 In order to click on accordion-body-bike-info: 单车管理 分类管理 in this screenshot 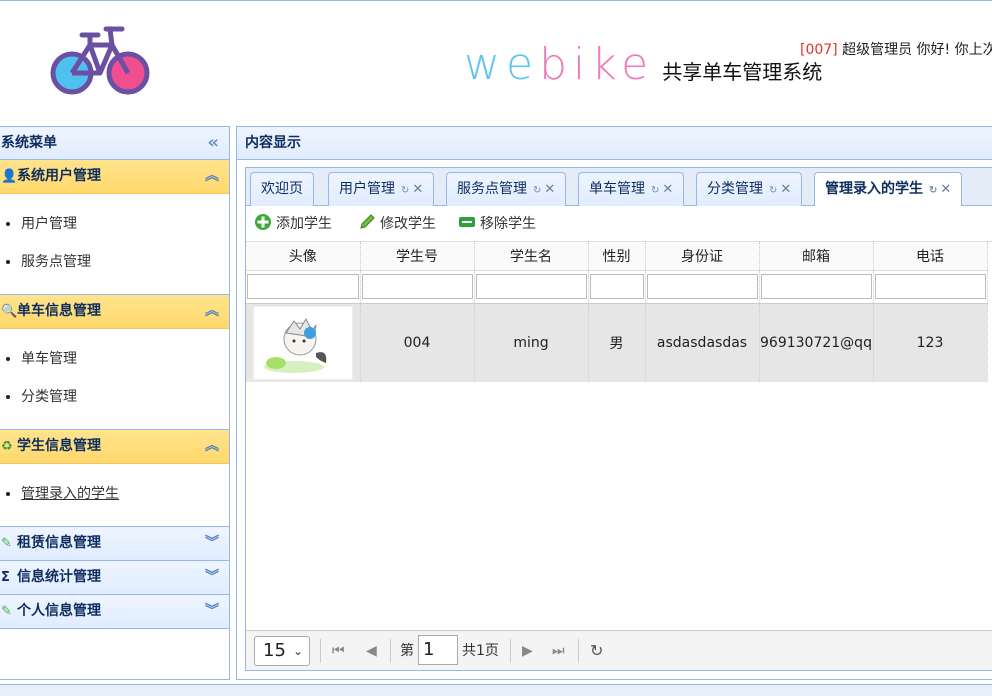, I will do `click(114, 379)`.